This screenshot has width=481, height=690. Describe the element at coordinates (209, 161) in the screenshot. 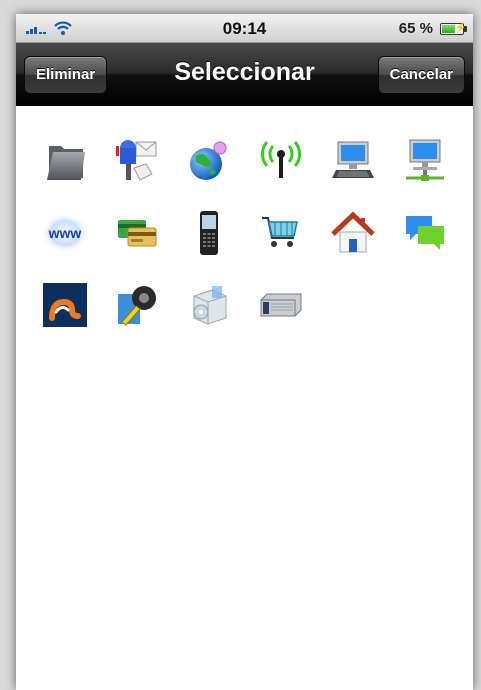

I see `globe-icon` at that location.